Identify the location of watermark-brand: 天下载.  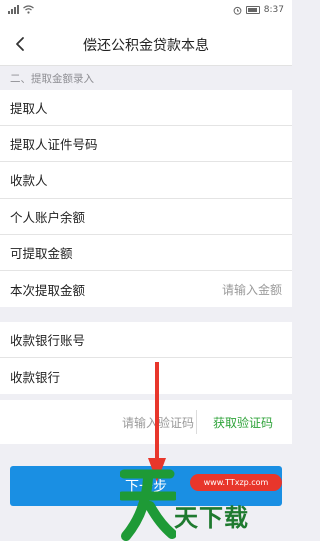
(211, 518).